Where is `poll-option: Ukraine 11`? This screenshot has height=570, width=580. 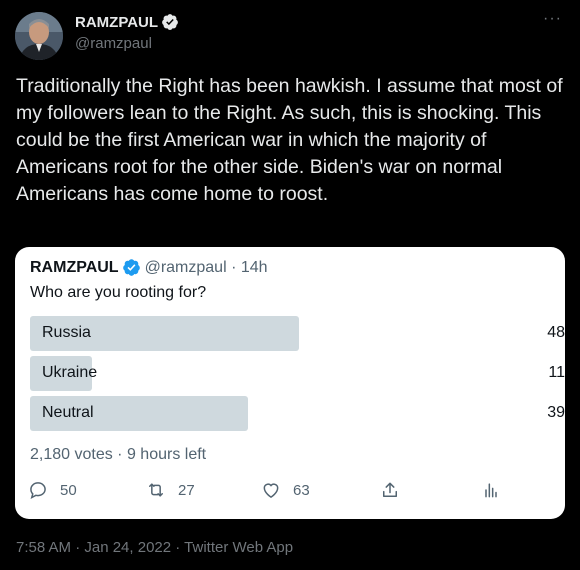 poll-option: Ukraine 11 is located at coordinates (297, 373).